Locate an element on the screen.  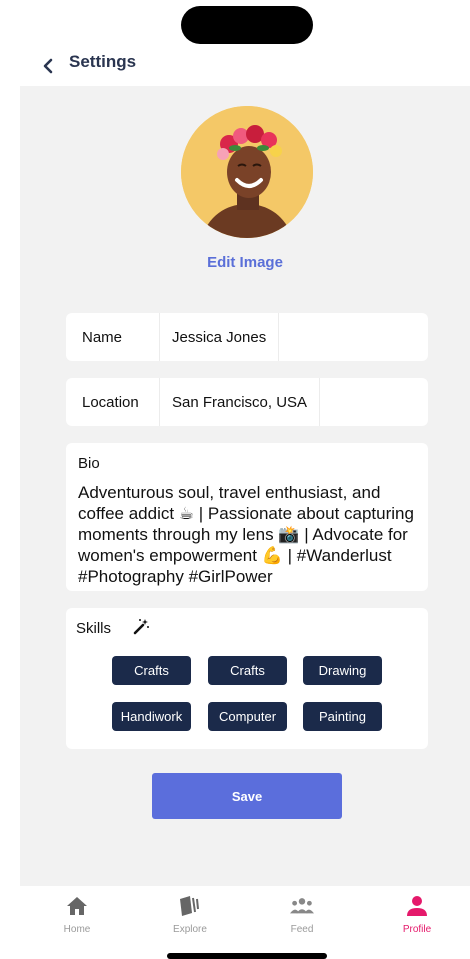
skill-chip: Drawing is located at coordinates (342, 670).